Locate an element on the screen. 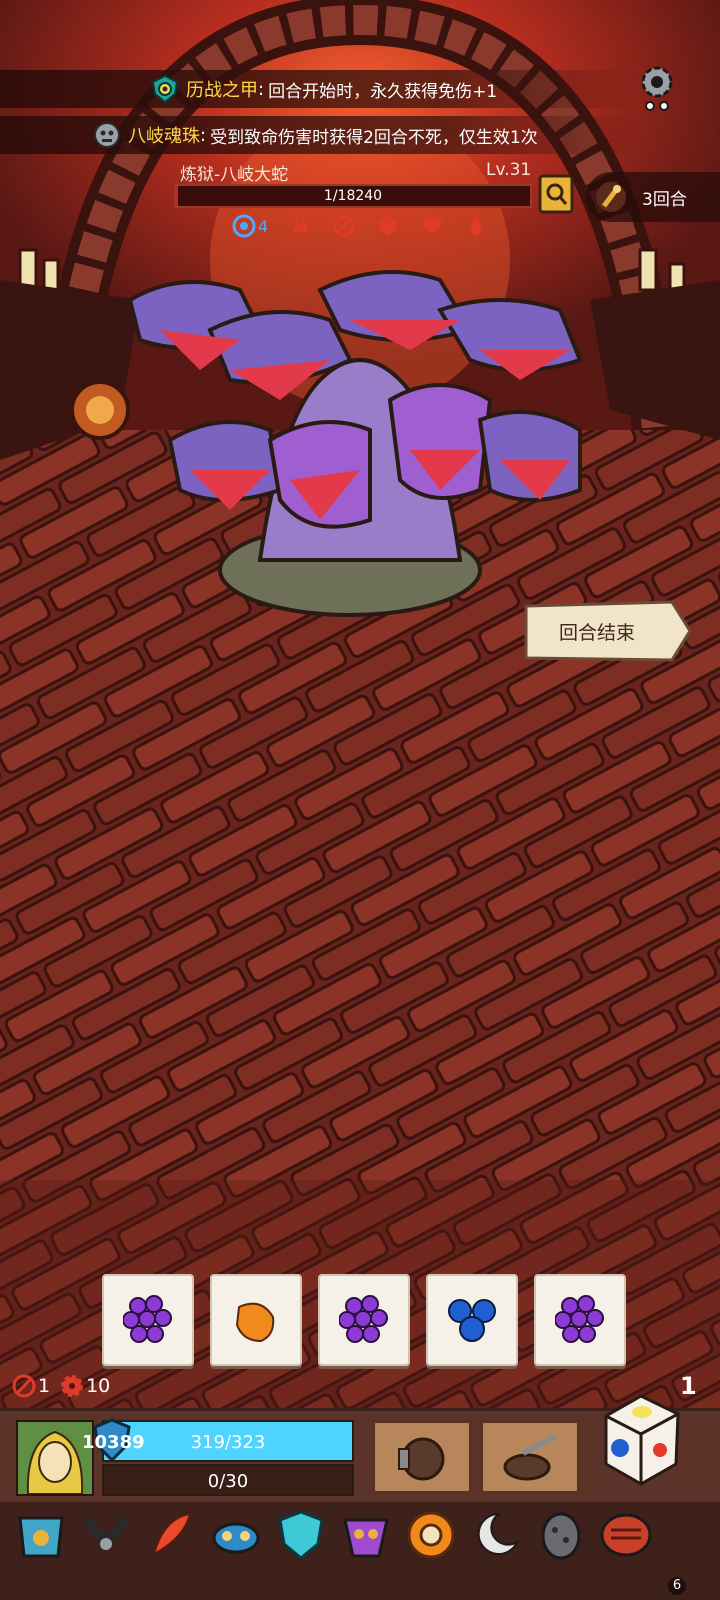 This screenshot has width=720, height=1600. moon-star-relic-icon is located at coordinates (496, 1535).